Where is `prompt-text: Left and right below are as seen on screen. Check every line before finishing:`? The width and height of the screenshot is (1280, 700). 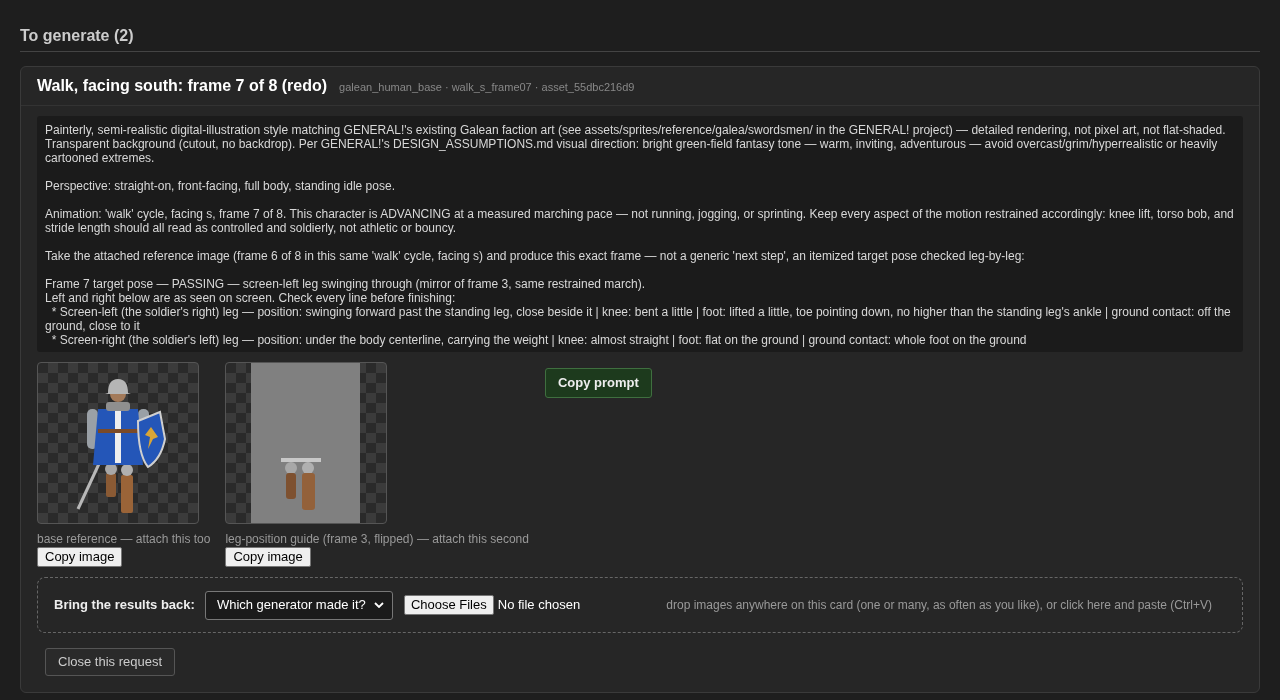 prompt-text: Left and right below are as seen on screen. Check every line before finishing: is located at coordinates (251, 298).